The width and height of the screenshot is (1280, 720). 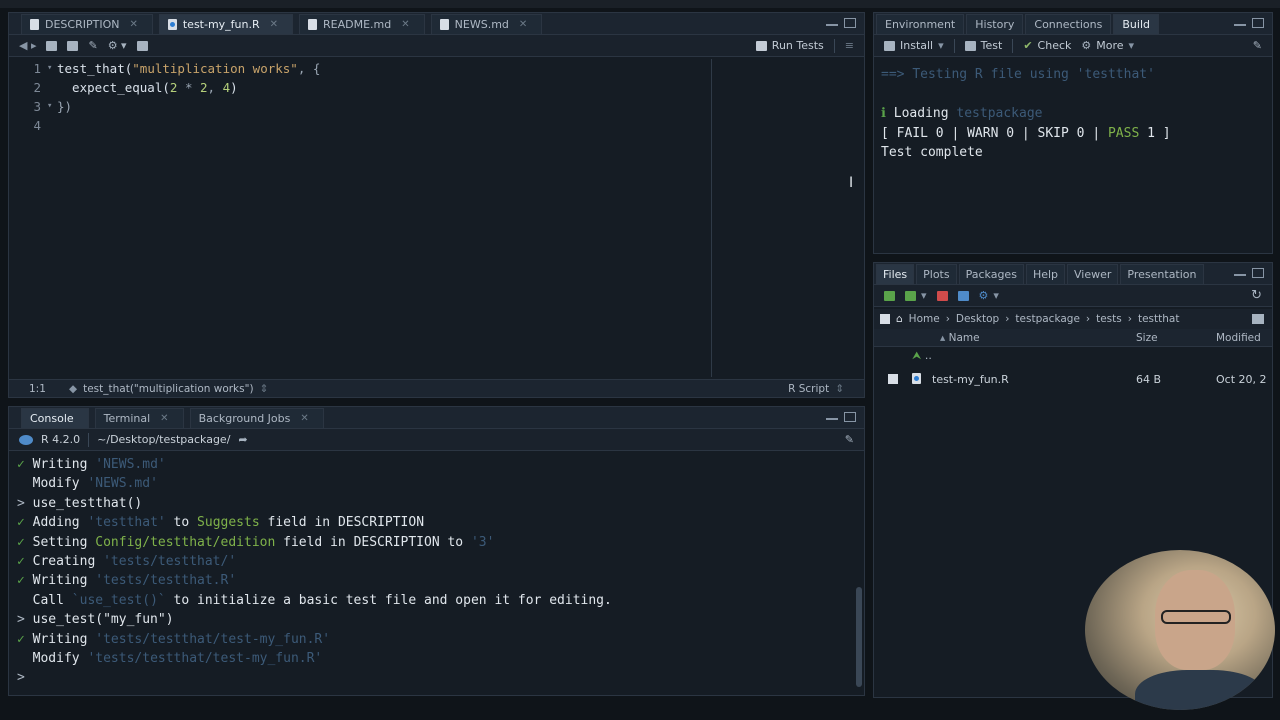 I want to click on column-header-size: Size, so click(x=1147, y=338).